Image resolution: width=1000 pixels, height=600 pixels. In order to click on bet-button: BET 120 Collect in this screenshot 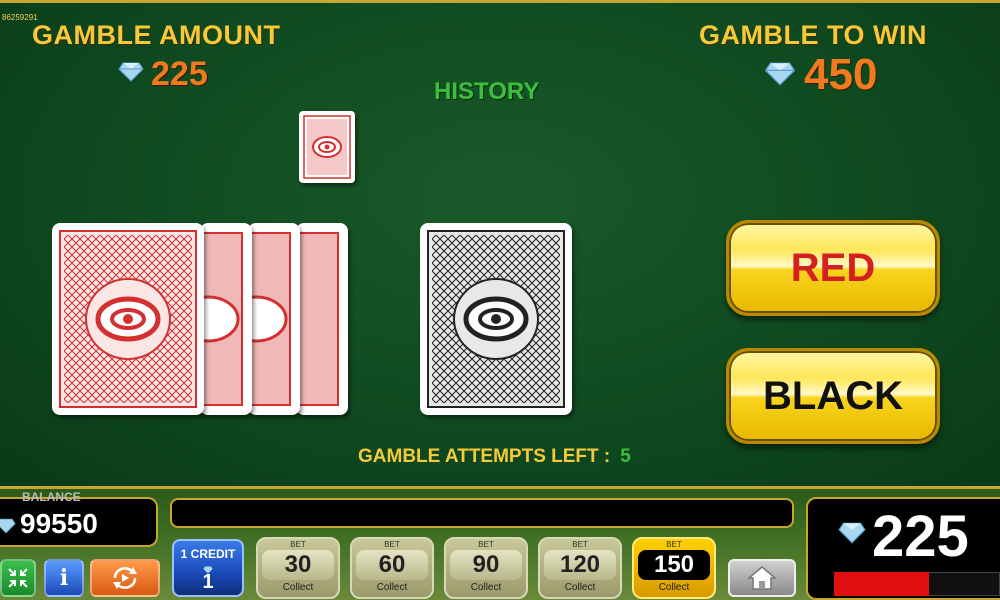, I will do `click(580, 568)`.